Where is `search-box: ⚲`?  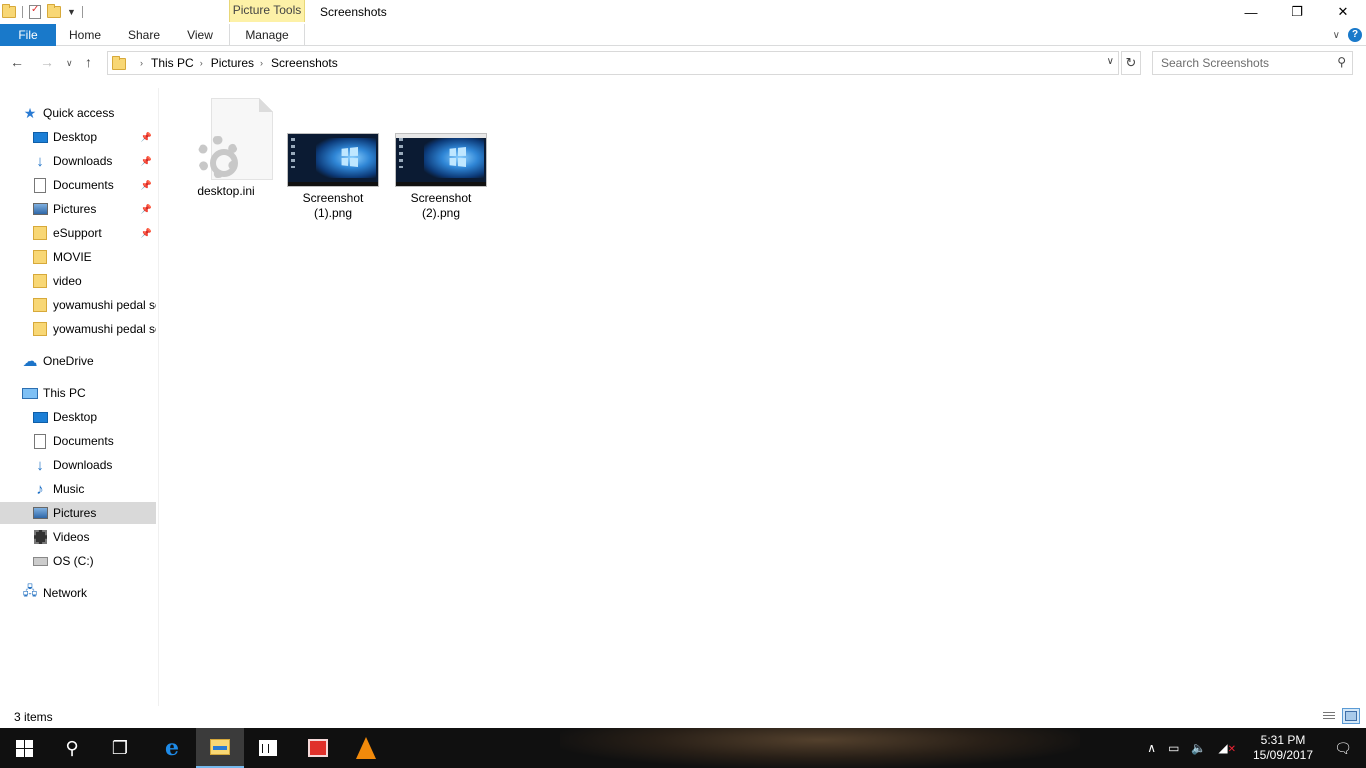 search-box: ⚲ is located at coordinates (1252, 63).